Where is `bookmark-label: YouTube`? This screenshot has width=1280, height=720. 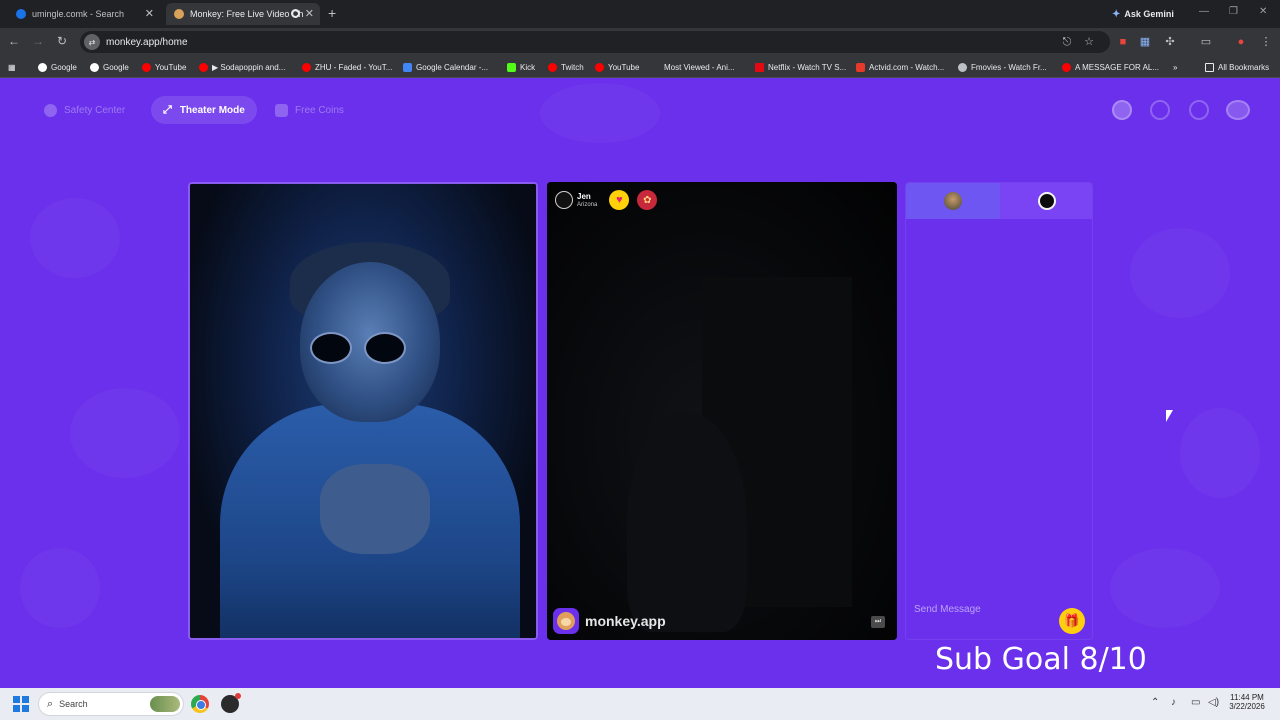 bookmark-label: YouTube is located at coordinates (624, 67).